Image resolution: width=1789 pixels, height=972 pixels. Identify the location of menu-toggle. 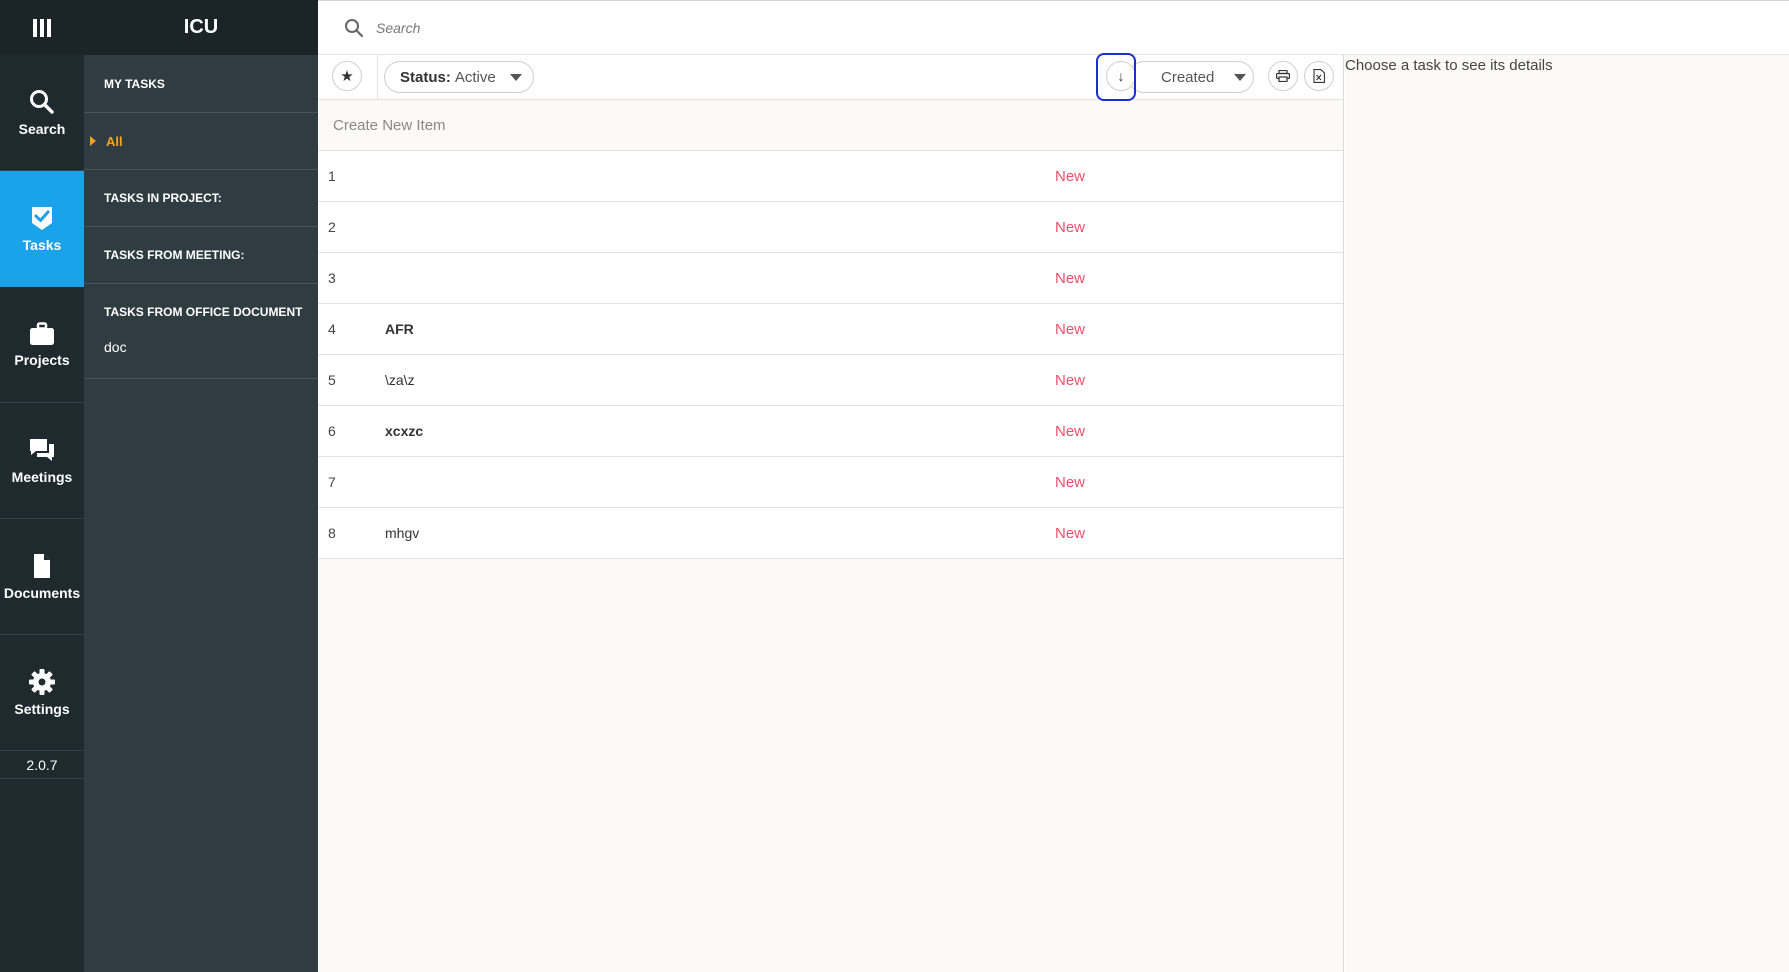
(42, 27).